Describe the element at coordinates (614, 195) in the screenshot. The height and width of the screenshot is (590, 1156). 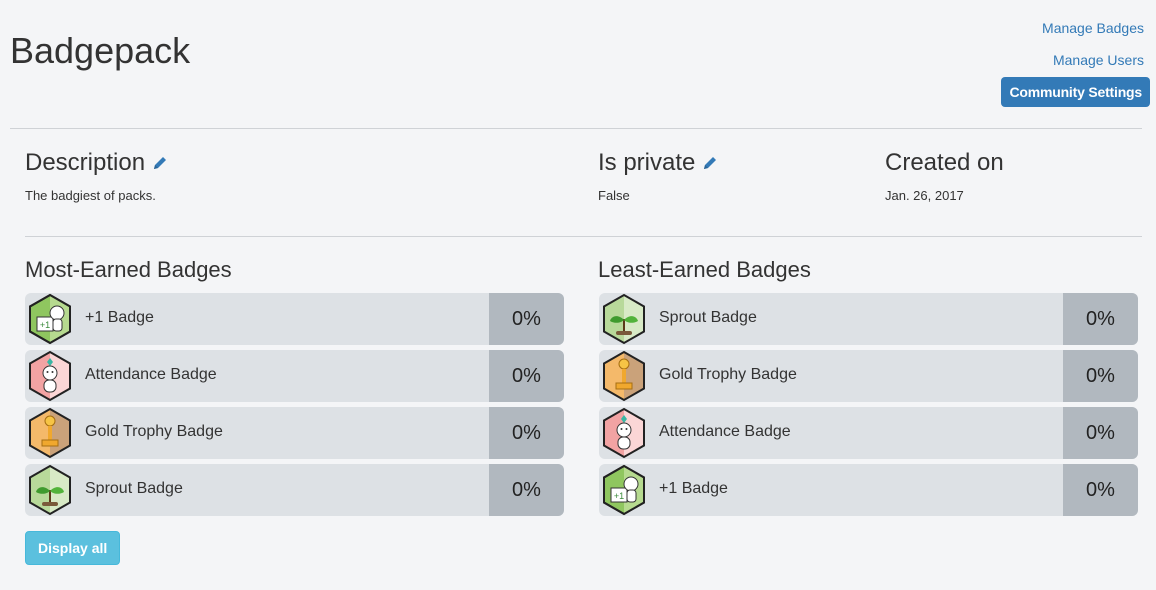
I see `is-private-value: False` at that location.